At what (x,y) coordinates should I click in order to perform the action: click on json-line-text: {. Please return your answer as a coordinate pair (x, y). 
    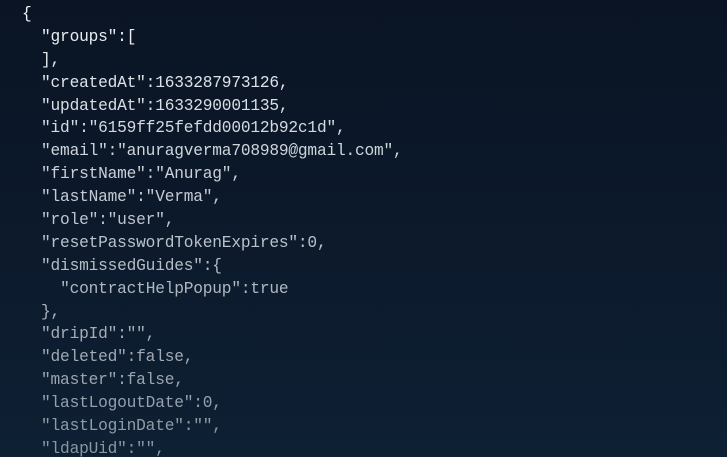
    Looking at the image, I should click on (27, 14).